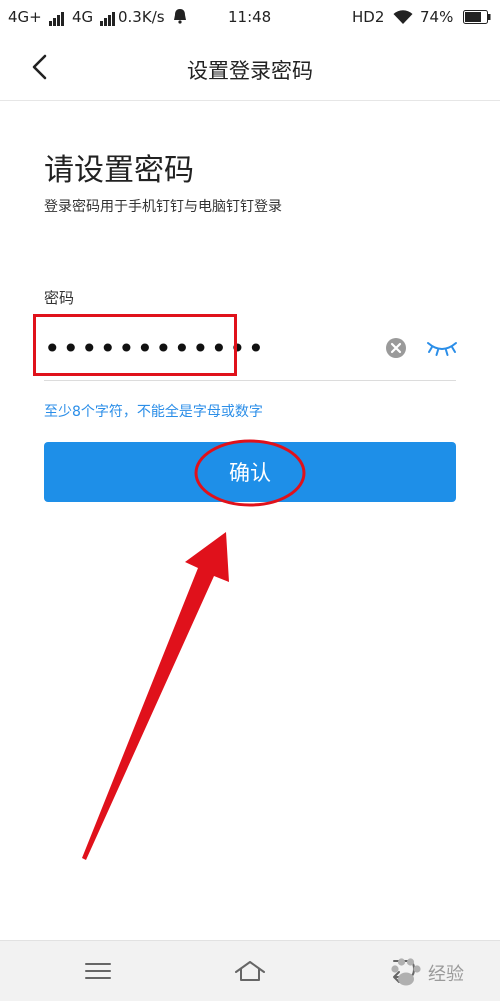  I want to click on header-bar: 设置登录密码, so click(250, 68).